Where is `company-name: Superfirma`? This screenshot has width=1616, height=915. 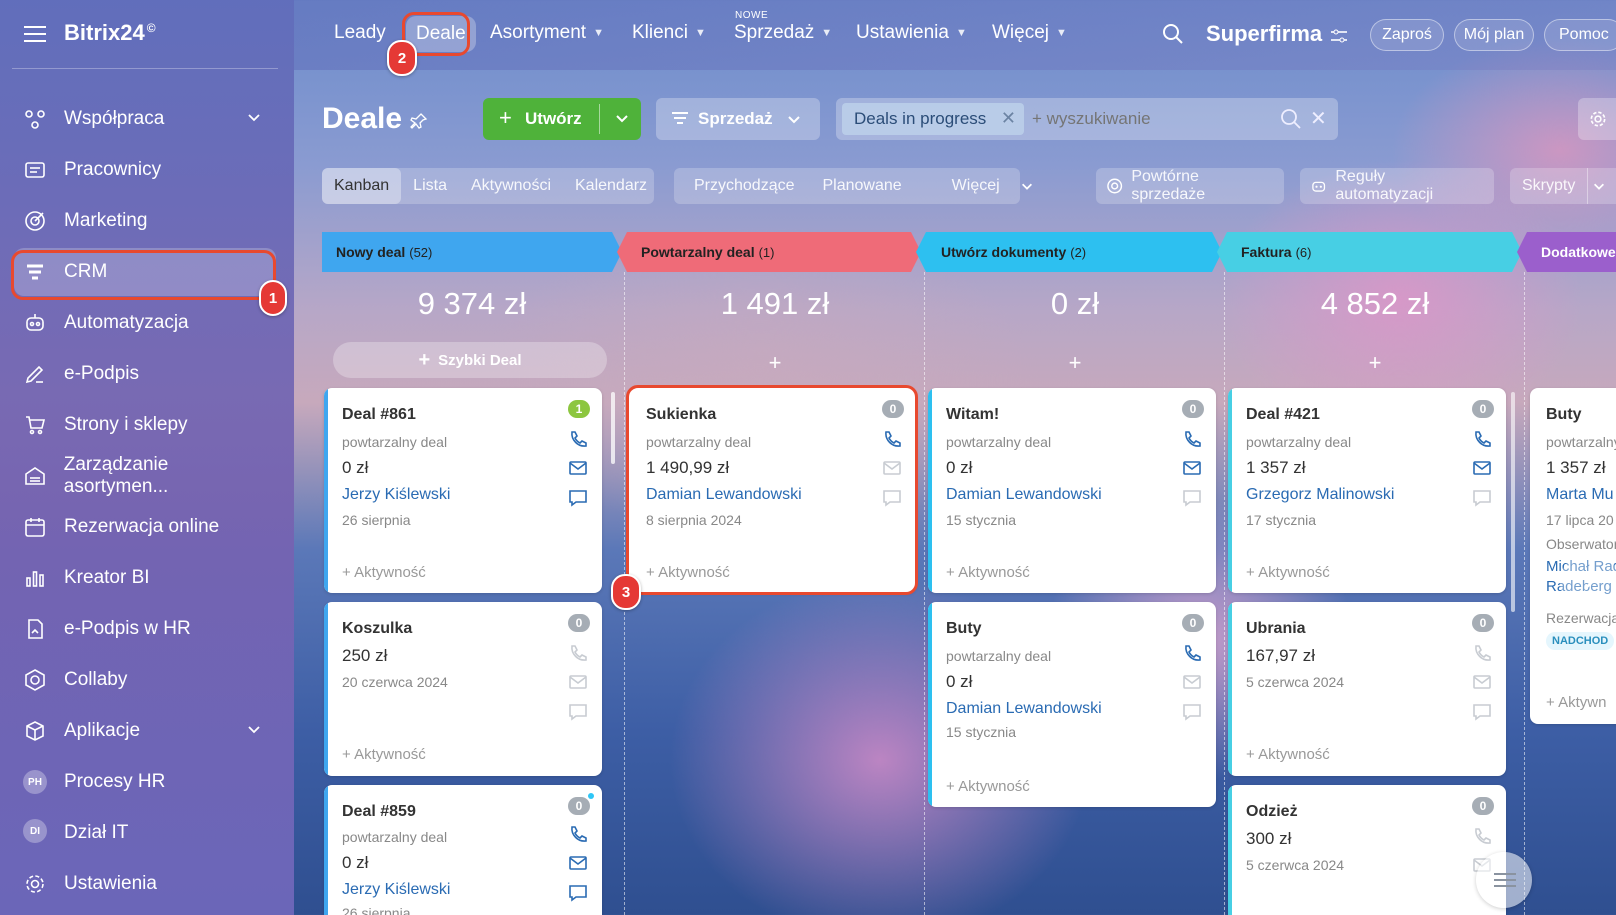
company-name: Superfirma is located at coordinates (1264, 34).